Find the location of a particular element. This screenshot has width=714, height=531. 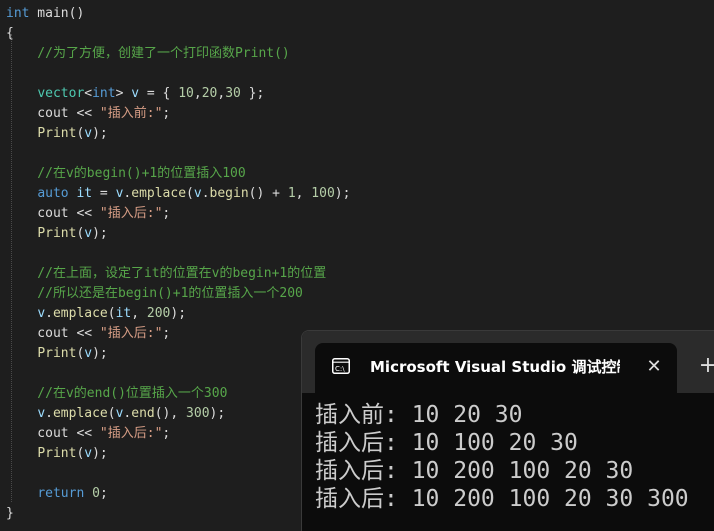

code-line: v.emplace(v.end(), 300); is located at coordinates (115, 414).